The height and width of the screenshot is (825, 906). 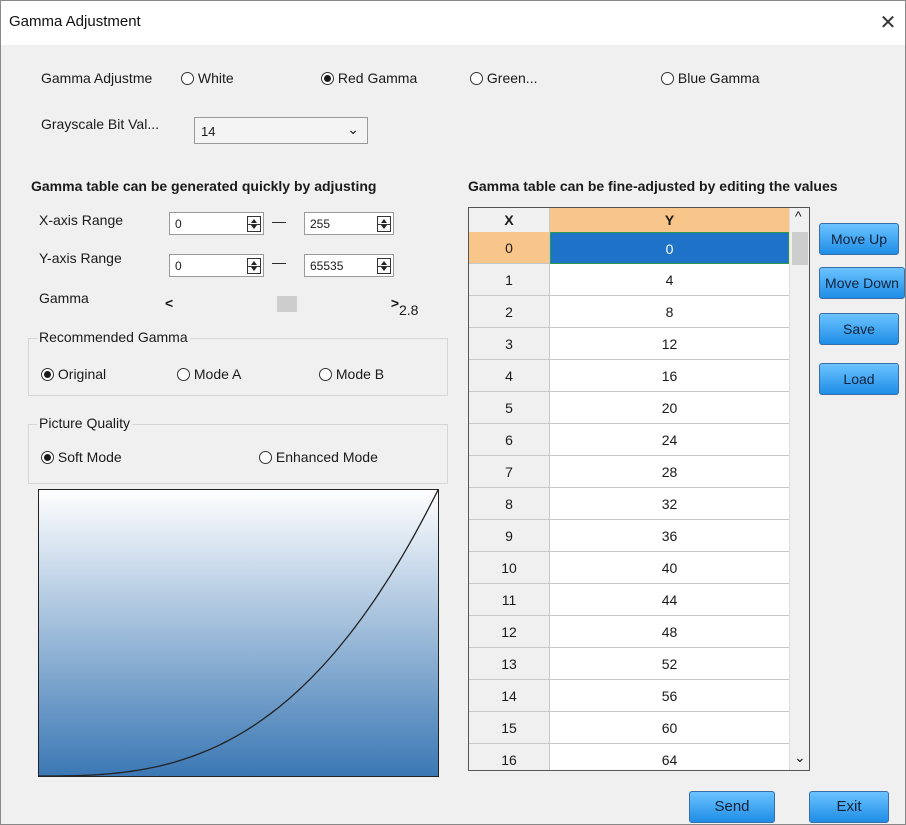 I want to click on chevron-left-icon: <, so click(x=169, y=303).